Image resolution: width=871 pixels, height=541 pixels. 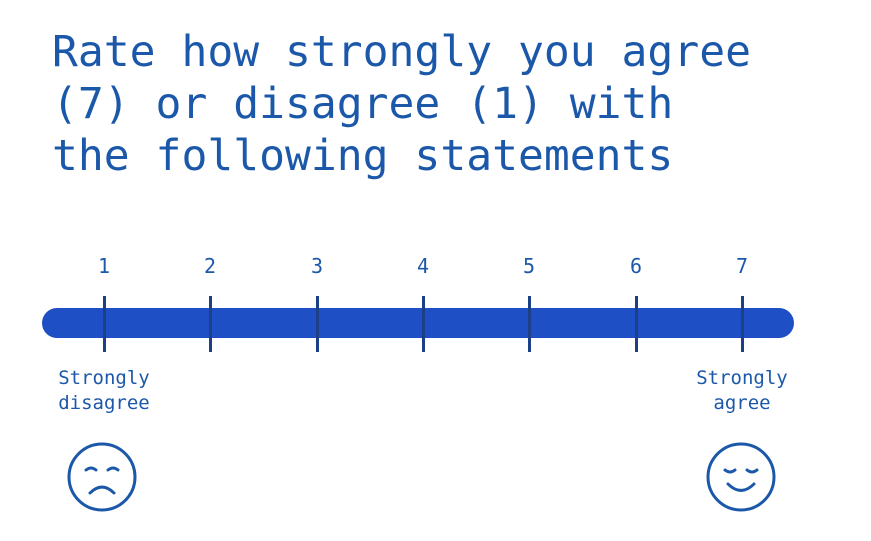 What do you see at coordinates (104, 266) in the screenshot?
I see `scale-number-1: 1` at bounding box center [104, 266].